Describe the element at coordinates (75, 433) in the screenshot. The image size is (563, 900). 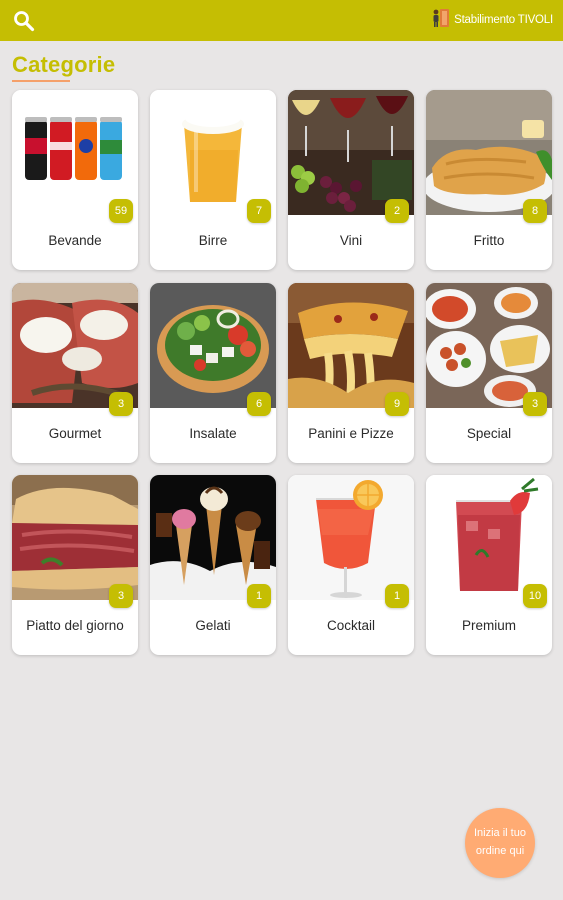
I see `category-label: Gourmet` at that location.